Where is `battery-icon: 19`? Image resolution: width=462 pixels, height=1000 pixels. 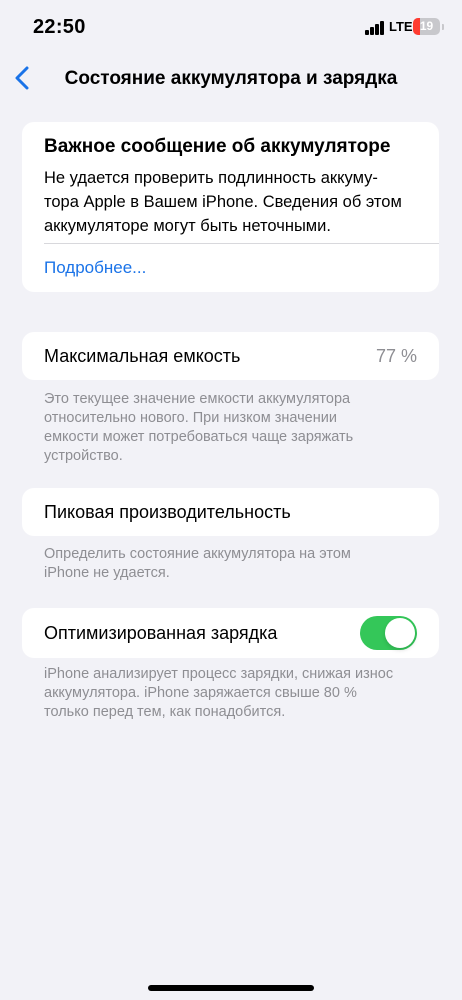
battery-icon: 19 is located at coordinates (428, 26).